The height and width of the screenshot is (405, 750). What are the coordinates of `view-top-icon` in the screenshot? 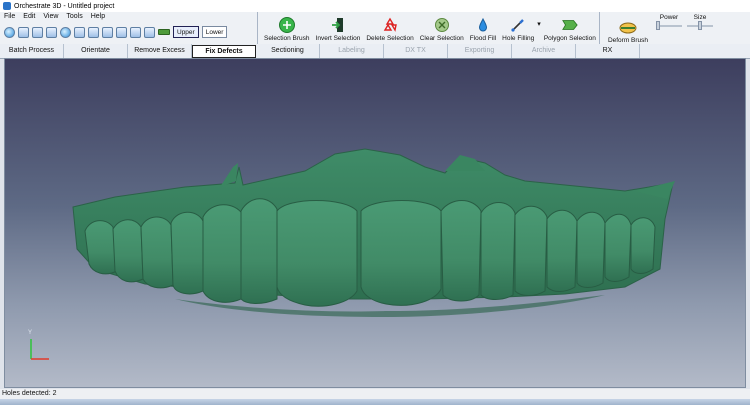 It's located at (135, 32).